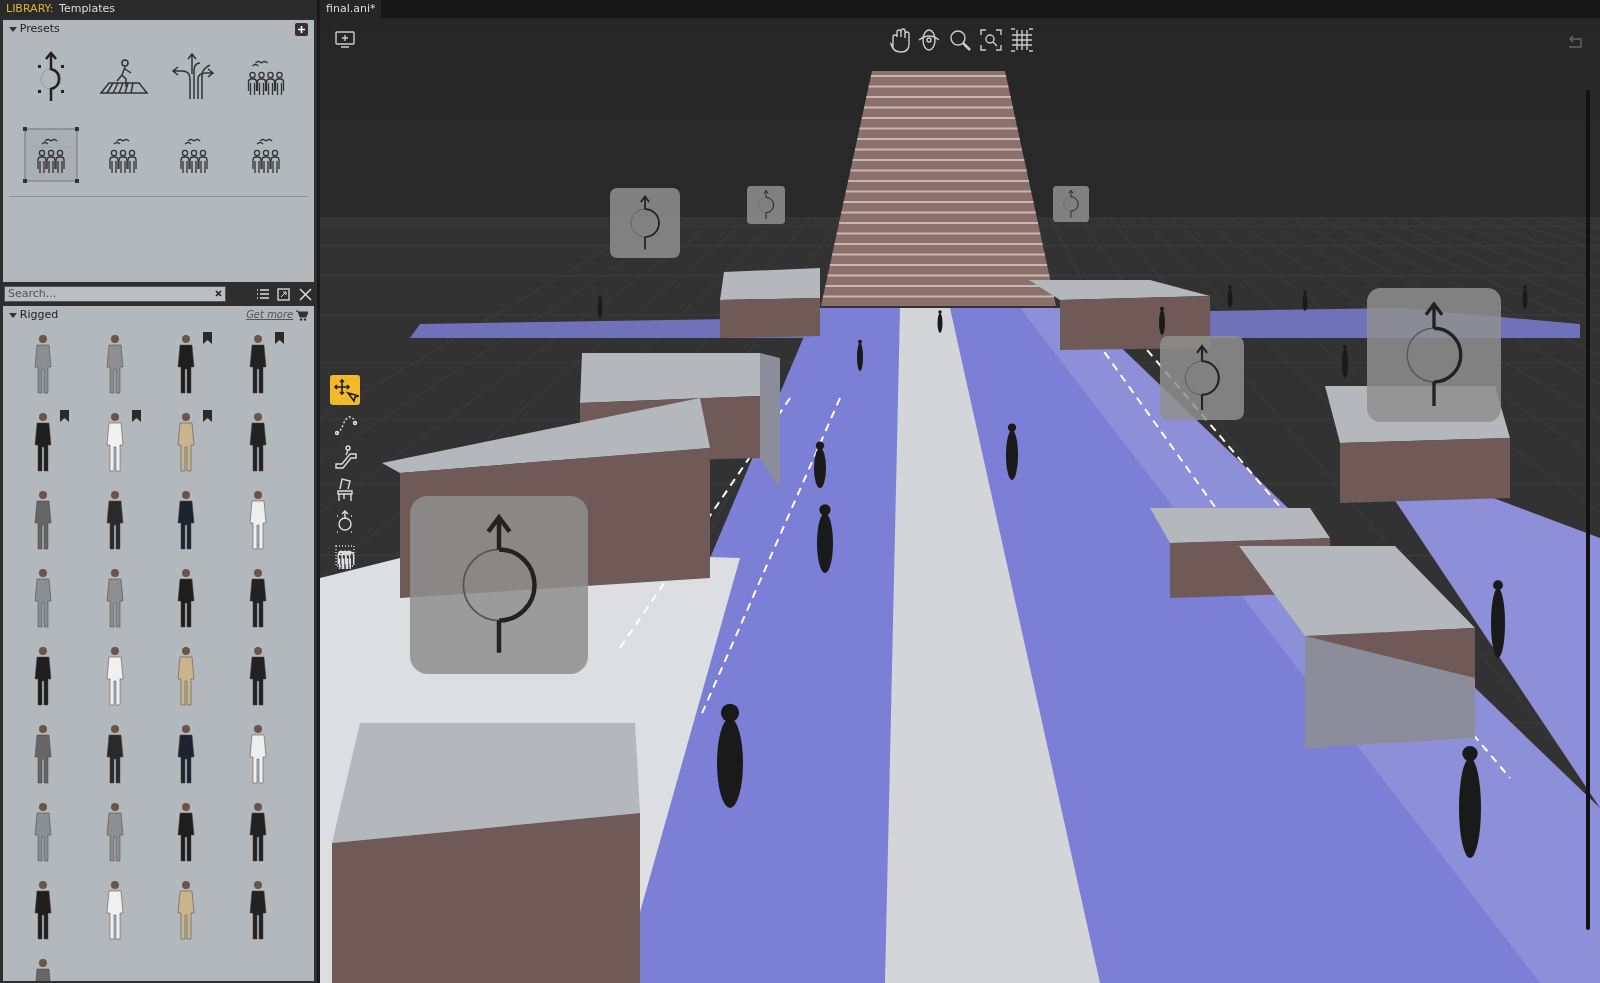  Describe the element at coordinates (351, 9) in the screenshot. I see `document-tab: final.ani*` at that location.